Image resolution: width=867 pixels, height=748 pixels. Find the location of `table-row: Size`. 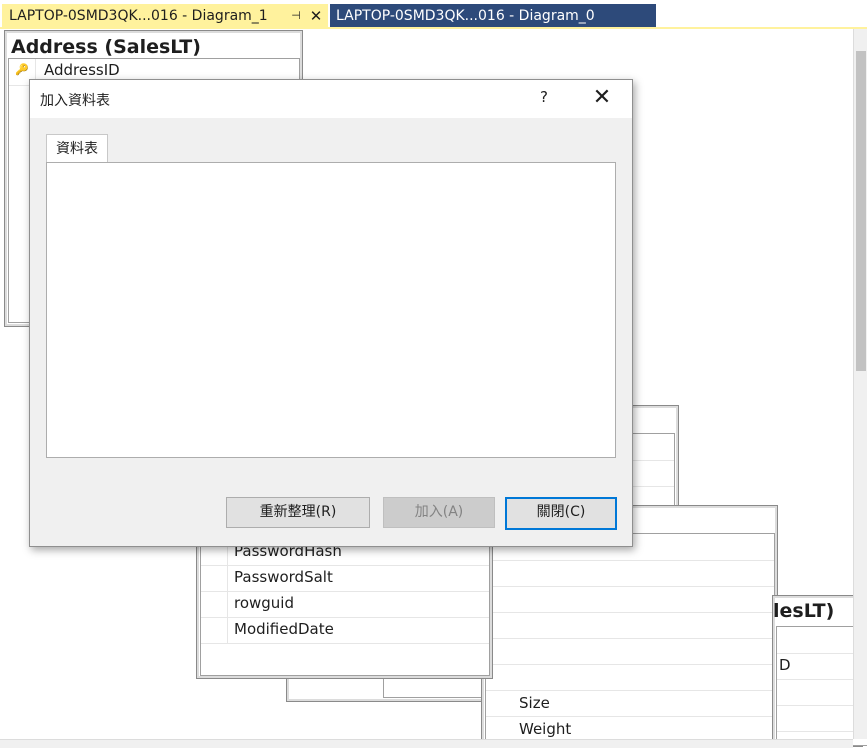

table-row: Size is located at coordinates (630, 703).